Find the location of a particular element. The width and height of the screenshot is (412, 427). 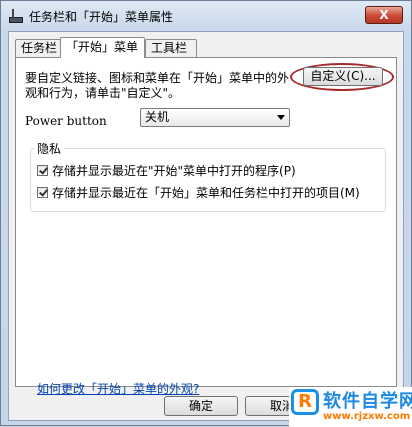

recent-programs-checkbox-row: 存储并显示最近在"开始"菜单中打开的程序(P) is located at coordinates (166, 170).